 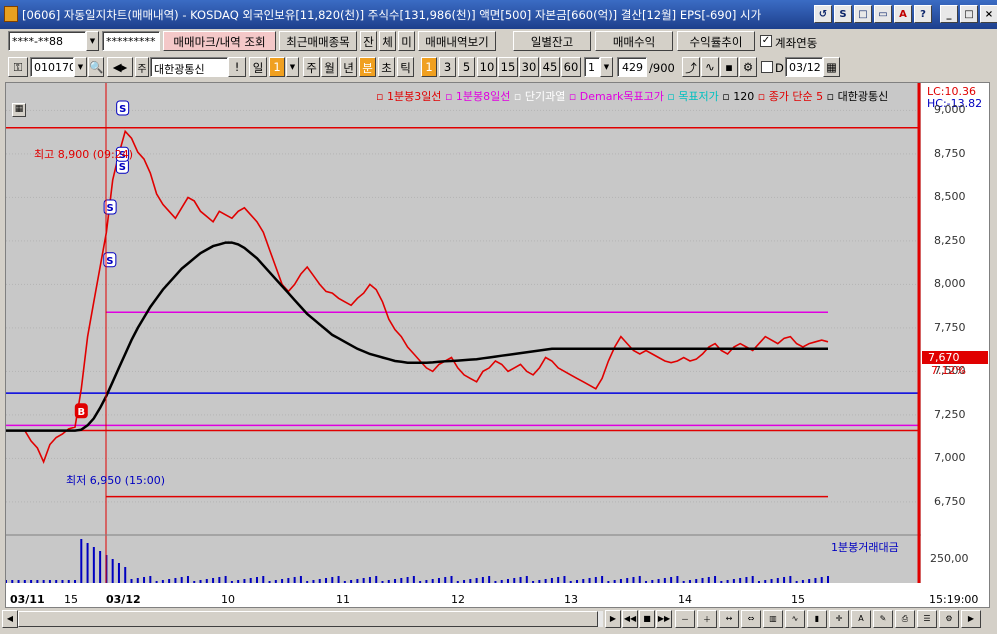 What do you see at coordinates (237, 67) in the screenshot?
I see `alert-button: !` at bounding box center [237, 67].